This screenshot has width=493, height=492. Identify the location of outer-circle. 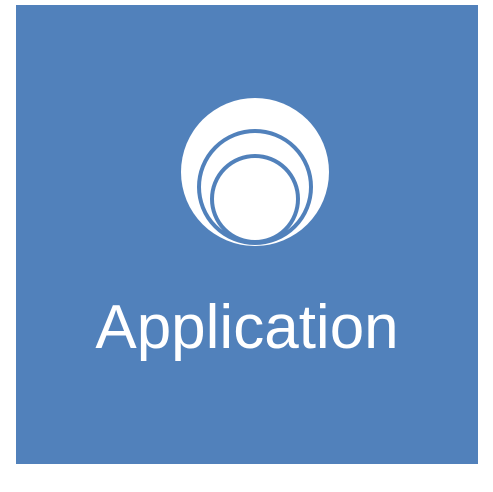
(255, 172).